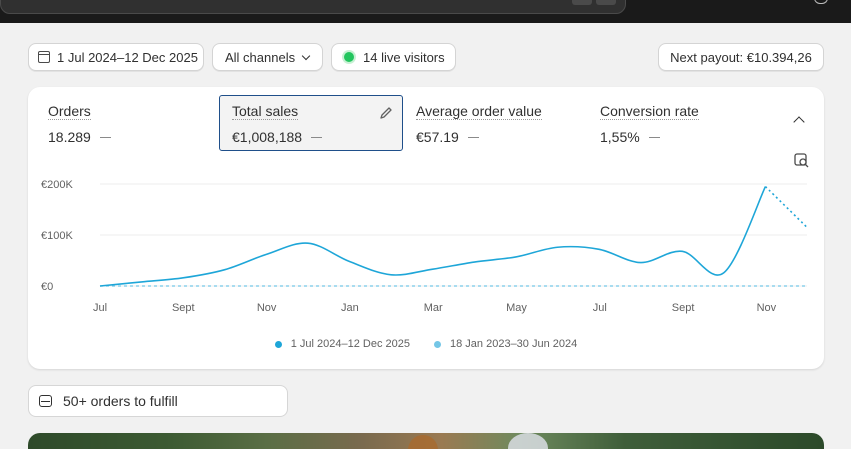 The height and width of the screenshot is (449, 851). Describe the element at coordinates (265, 111) in the screenshot. I see `metric-label: Total sales` at that location.